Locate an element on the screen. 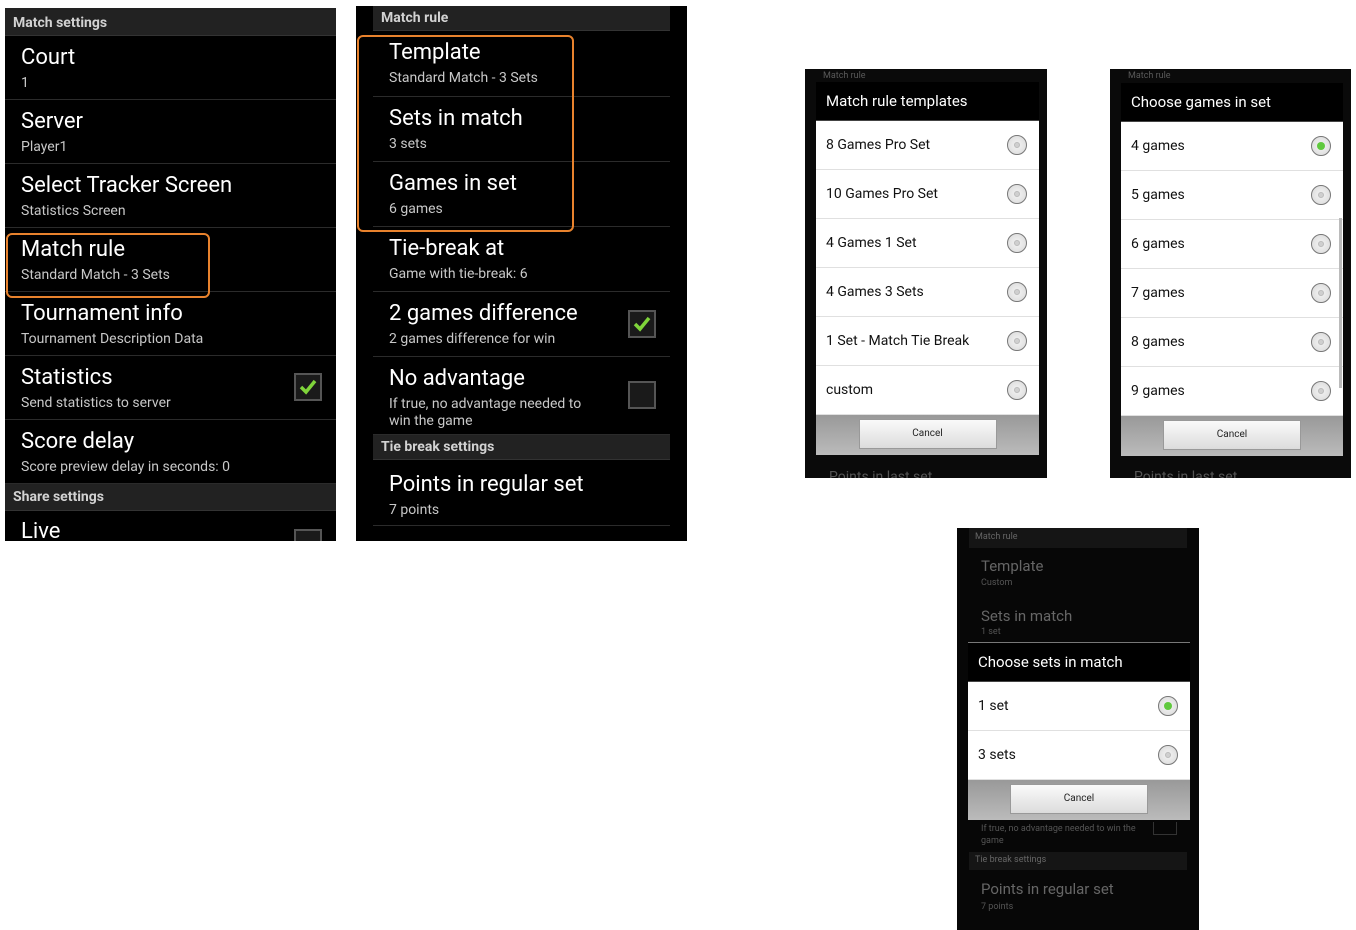 The height and width of the screenshot is (930, 1356). pref-title: Live is located at coordinates (41, 530).